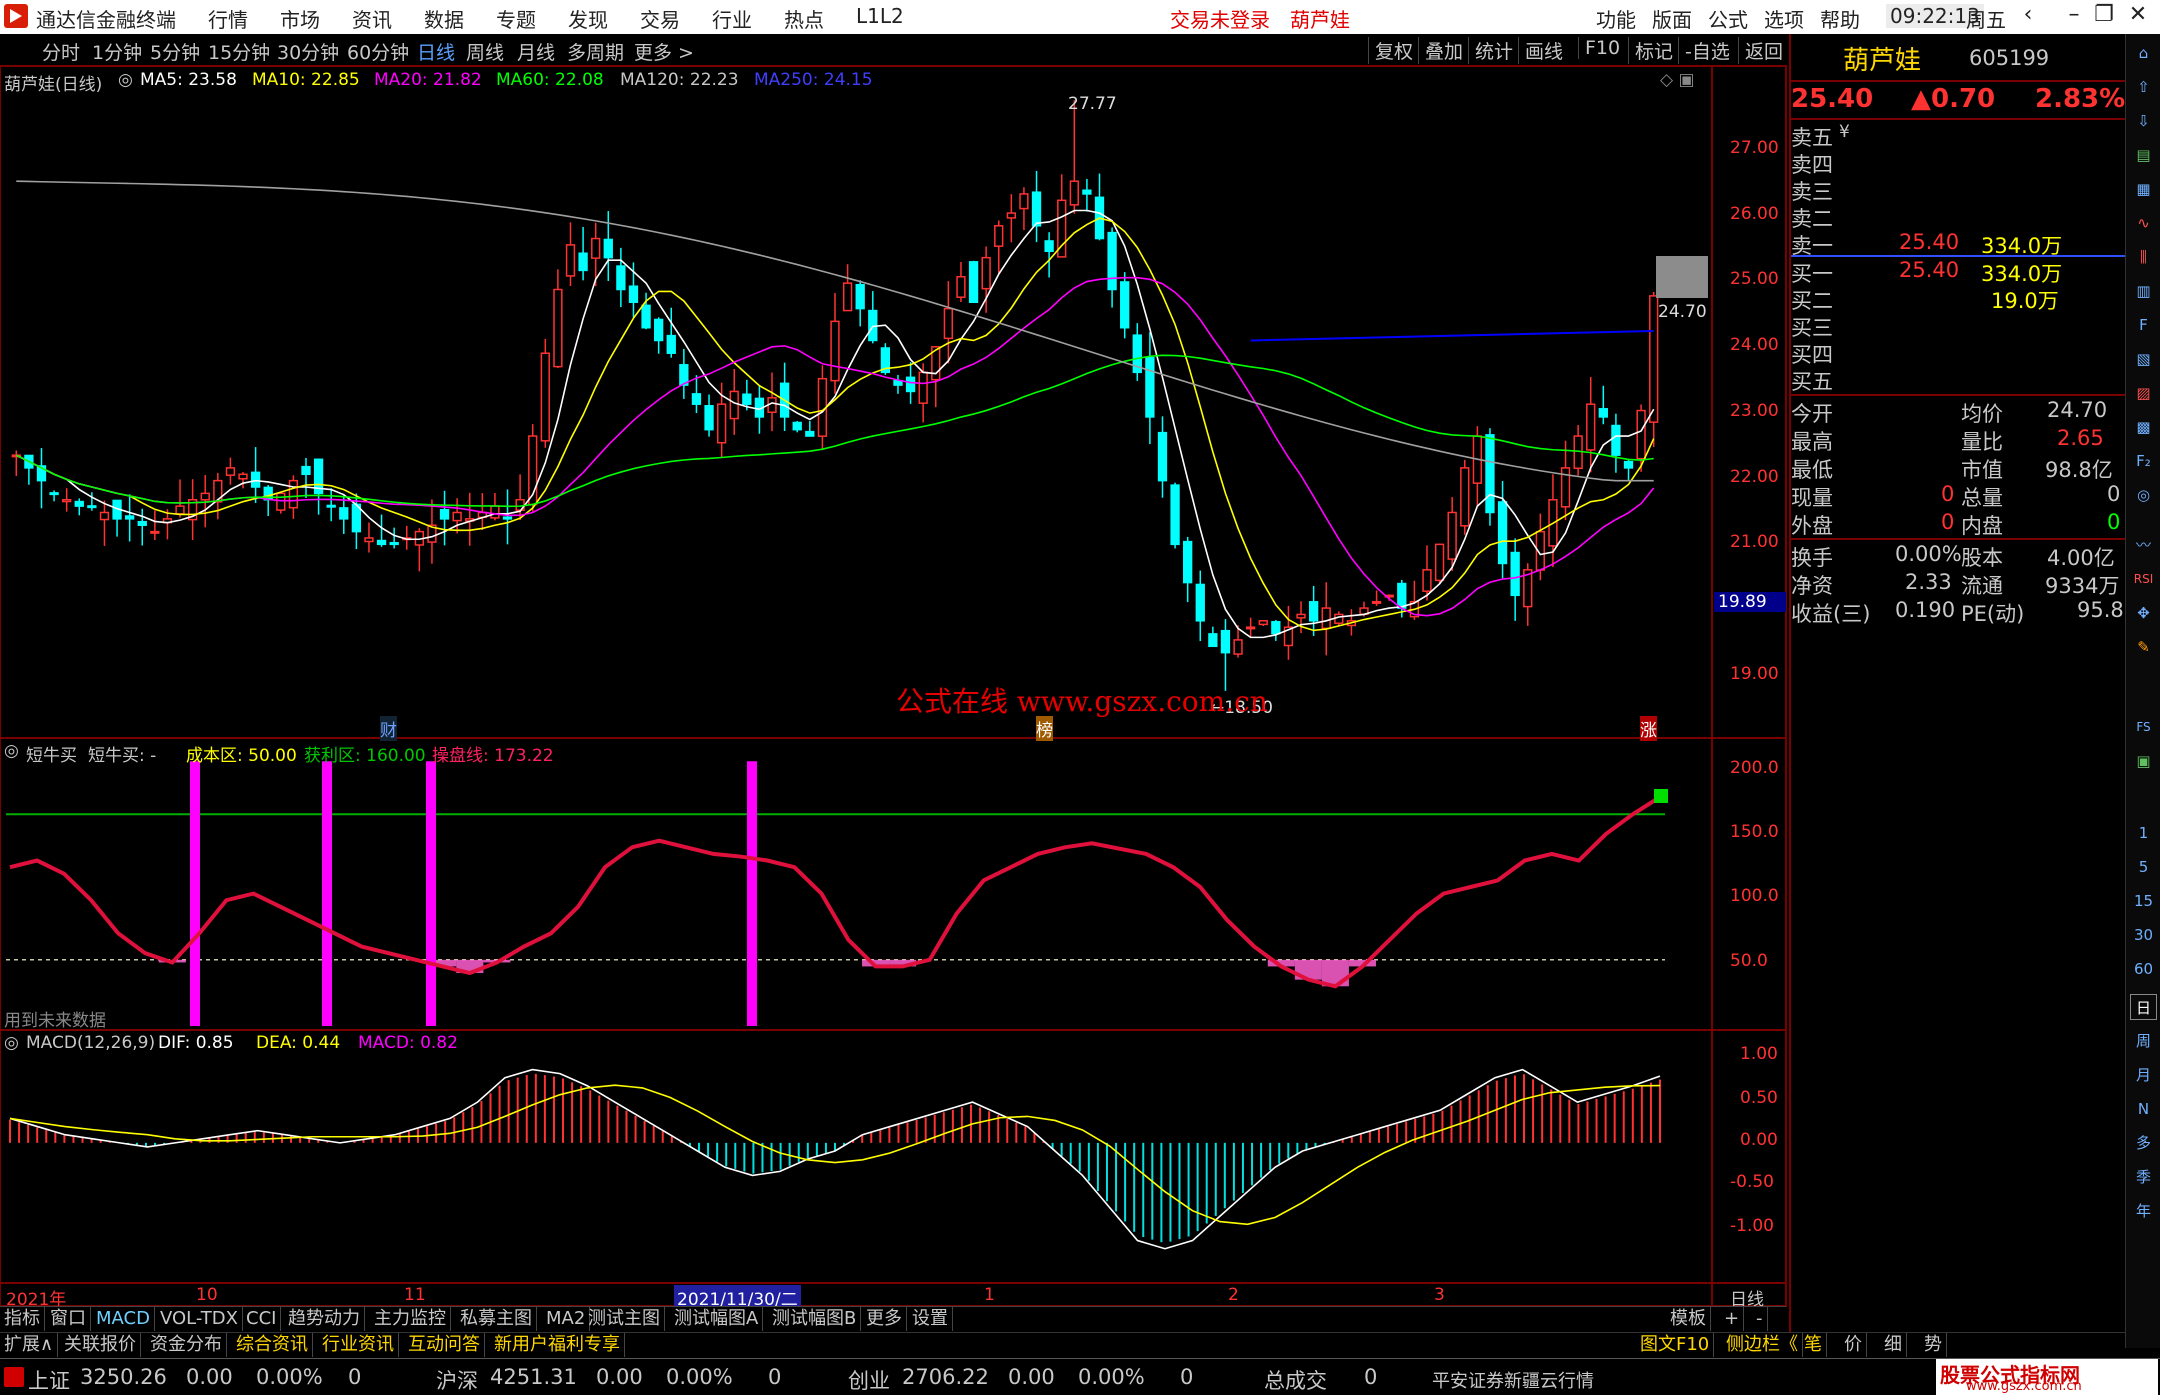 This screenshot has width=2160, height=1395. What do you see at coordinates (125, 80) in the screenshot?
I see `ma-toggle-icon: ◎` at bounding box center [125, 80].